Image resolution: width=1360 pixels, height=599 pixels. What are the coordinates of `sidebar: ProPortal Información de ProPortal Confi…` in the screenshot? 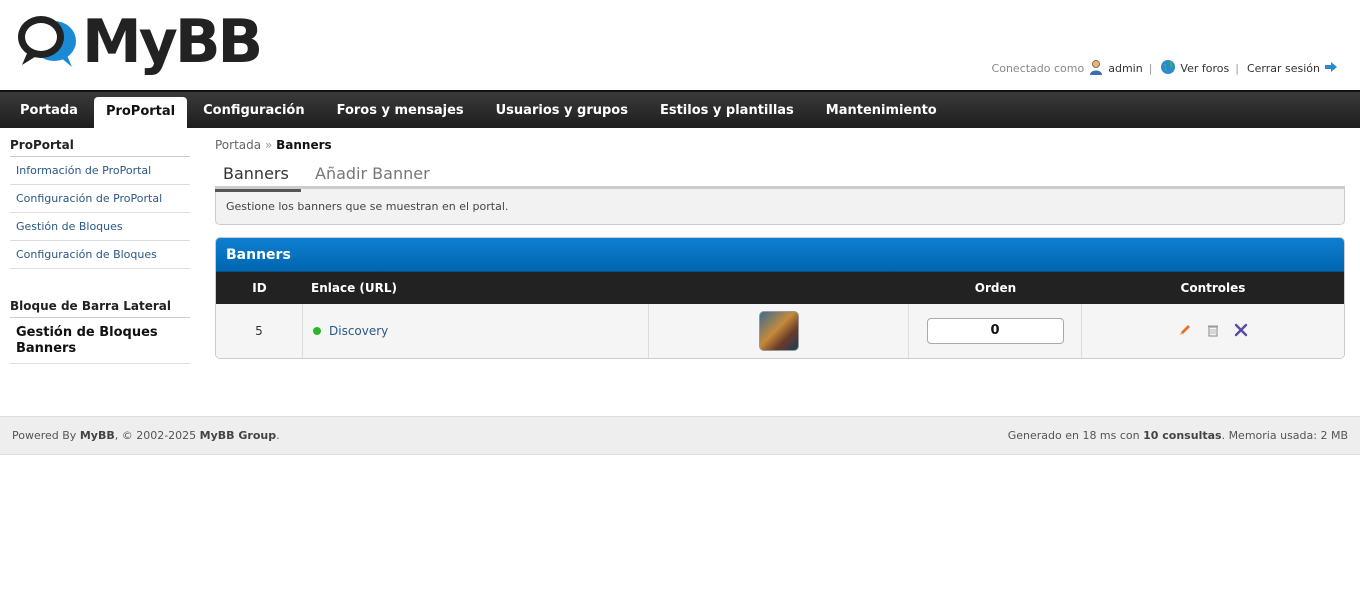 It's located at (100, 250).